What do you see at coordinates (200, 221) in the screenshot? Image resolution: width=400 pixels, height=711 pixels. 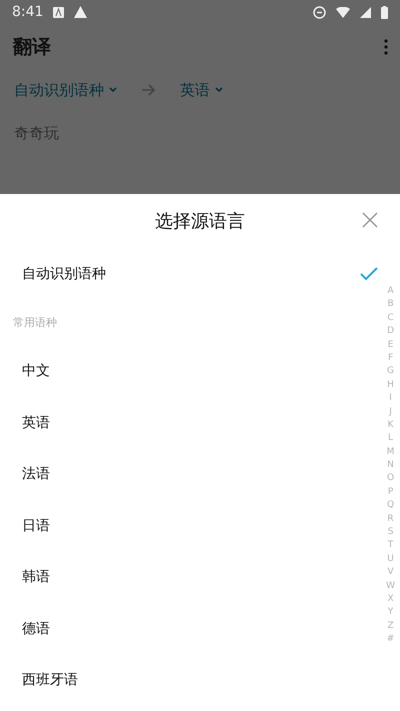 I see `sheet-title: 选择源语言` at bounding box center [200, 221].